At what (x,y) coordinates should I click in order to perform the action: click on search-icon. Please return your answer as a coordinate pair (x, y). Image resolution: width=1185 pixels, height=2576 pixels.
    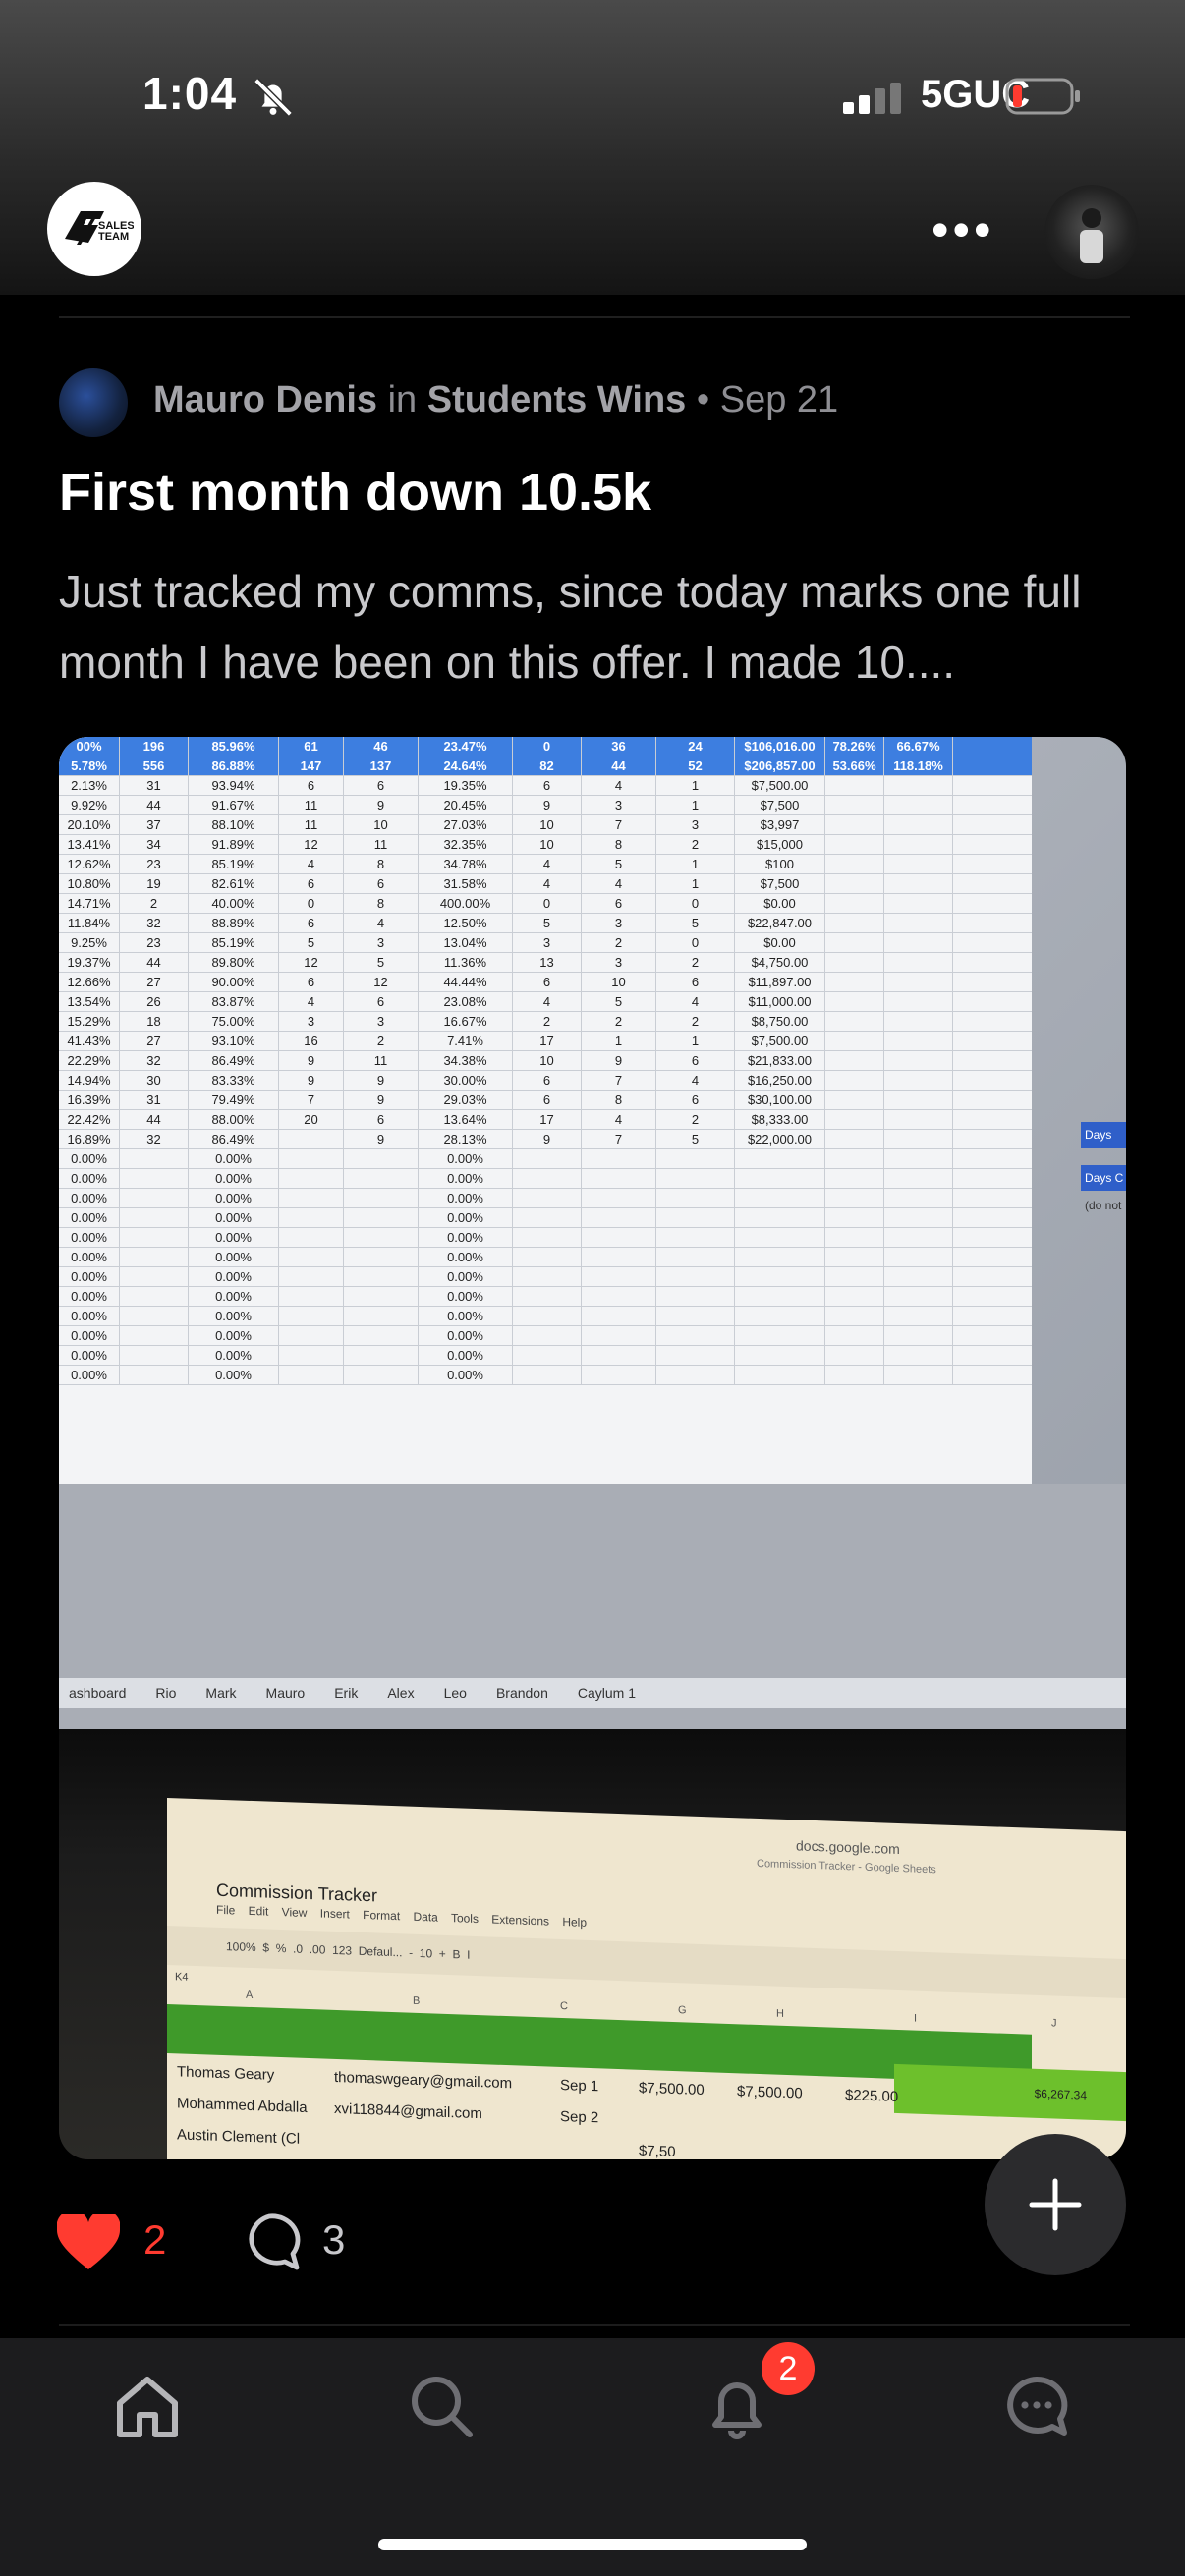
    Looking at the image, I should click on (442, 2407).